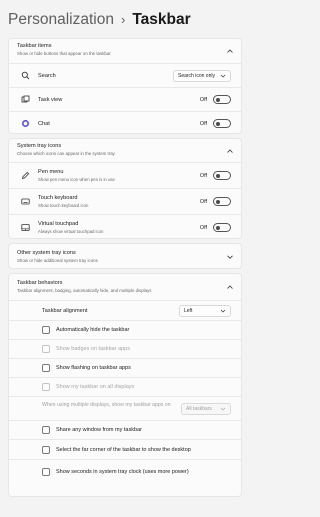 This screenshot has width=320, height=517. I want to click on badges-row: Show badges on taskbar apps, so click(125, 348).